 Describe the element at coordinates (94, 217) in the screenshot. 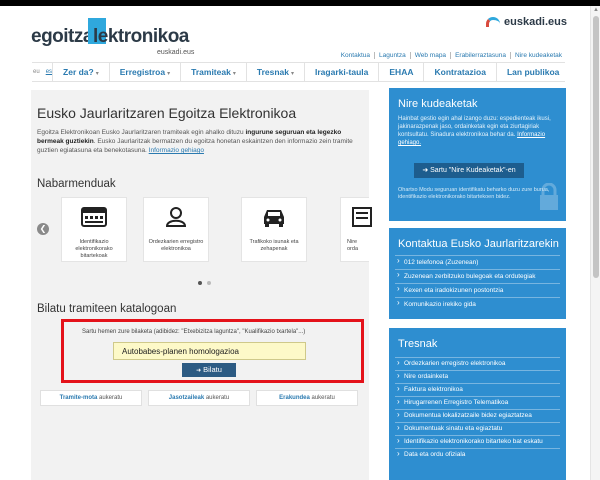

I see `id-card-icon` at that location.